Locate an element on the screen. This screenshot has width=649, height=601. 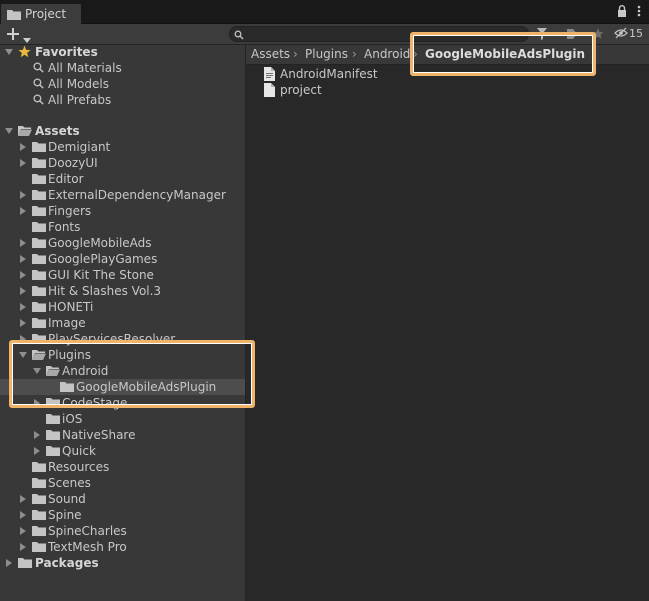
tree-row-externaldependencymanager: ExternalDependencyManager is located at coordinates (122, 195).